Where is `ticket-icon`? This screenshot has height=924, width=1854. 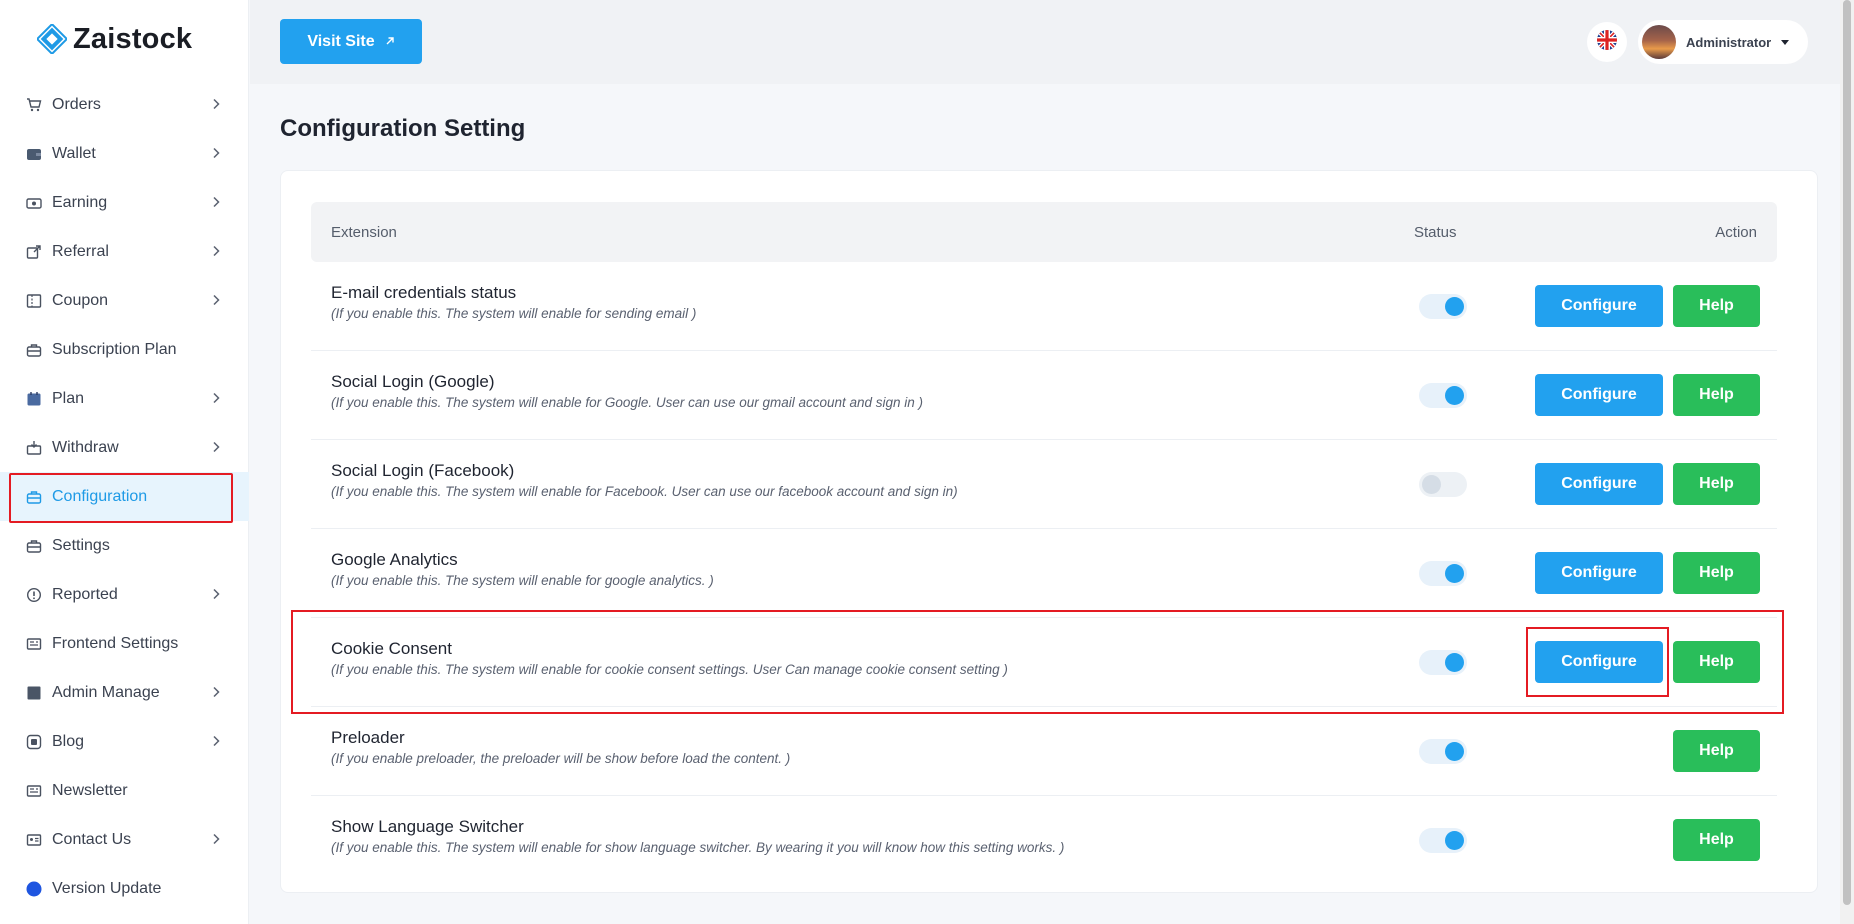
ticket-icon is located at coordinates (34, 301).